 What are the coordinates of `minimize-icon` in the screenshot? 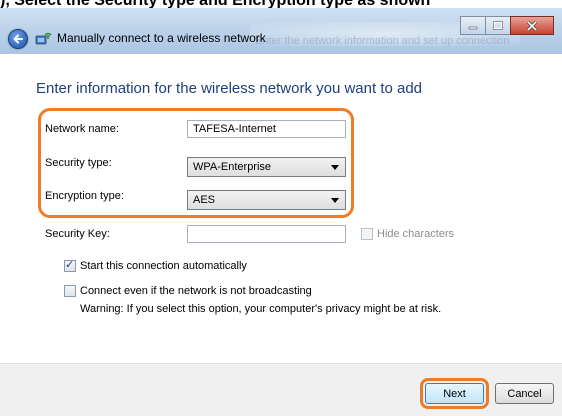 It's located at (473, 27).